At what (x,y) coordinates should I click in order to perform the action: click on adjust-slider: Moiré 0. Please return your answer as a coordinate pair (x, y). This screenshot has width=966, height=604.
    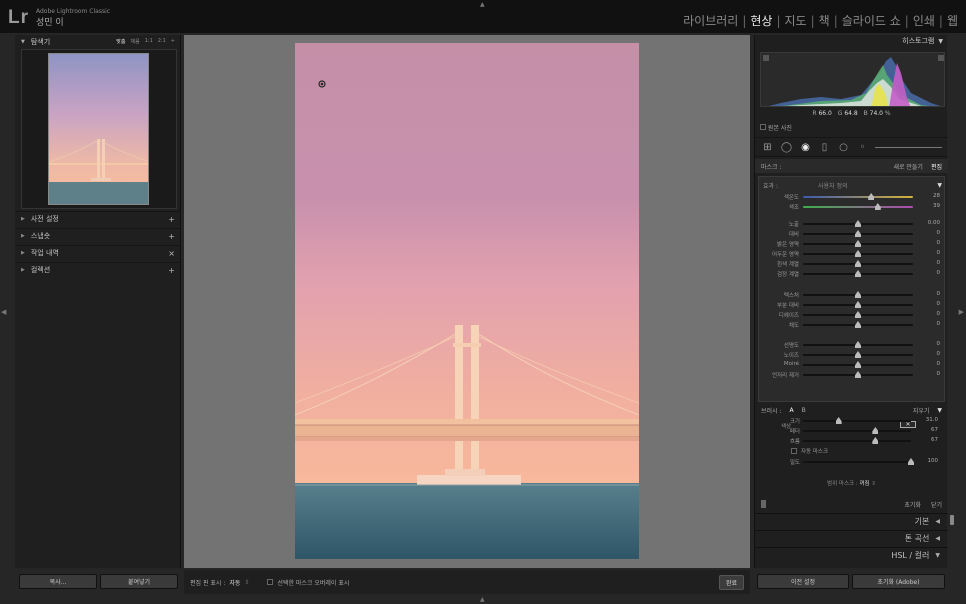
    Looking at the image, I should click on (852, 365).